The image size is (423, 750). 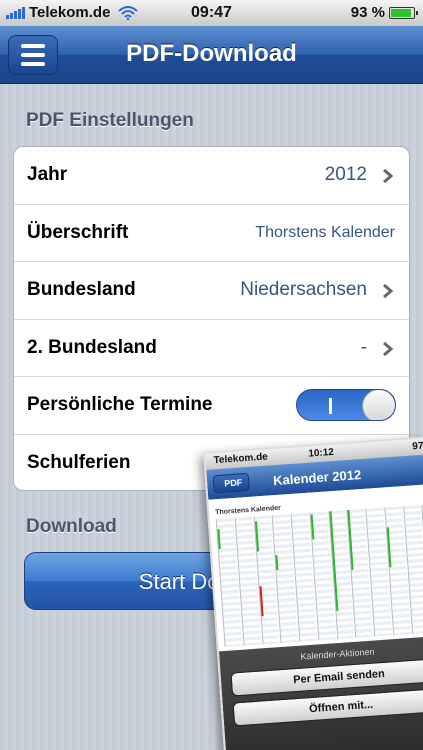 What do you see at coordinates (81, 290) in the screenshot?
I see `row-label: Bundesland` at bounding box center [81, 290].